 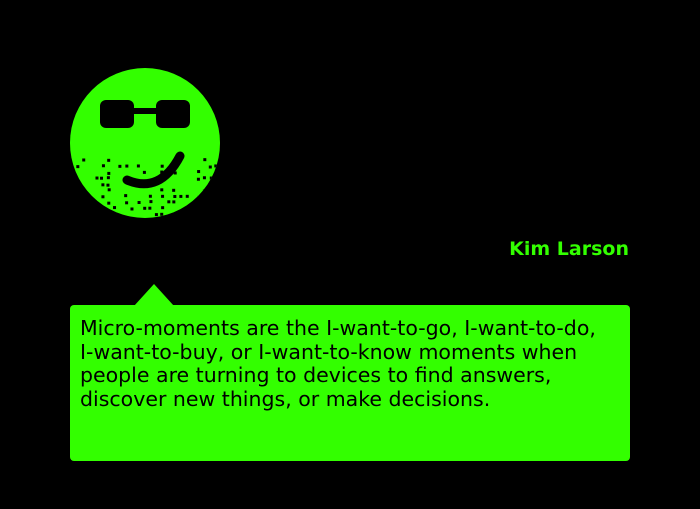 I want to click on speech-bubble-pointer, so click(x=154, y=295).